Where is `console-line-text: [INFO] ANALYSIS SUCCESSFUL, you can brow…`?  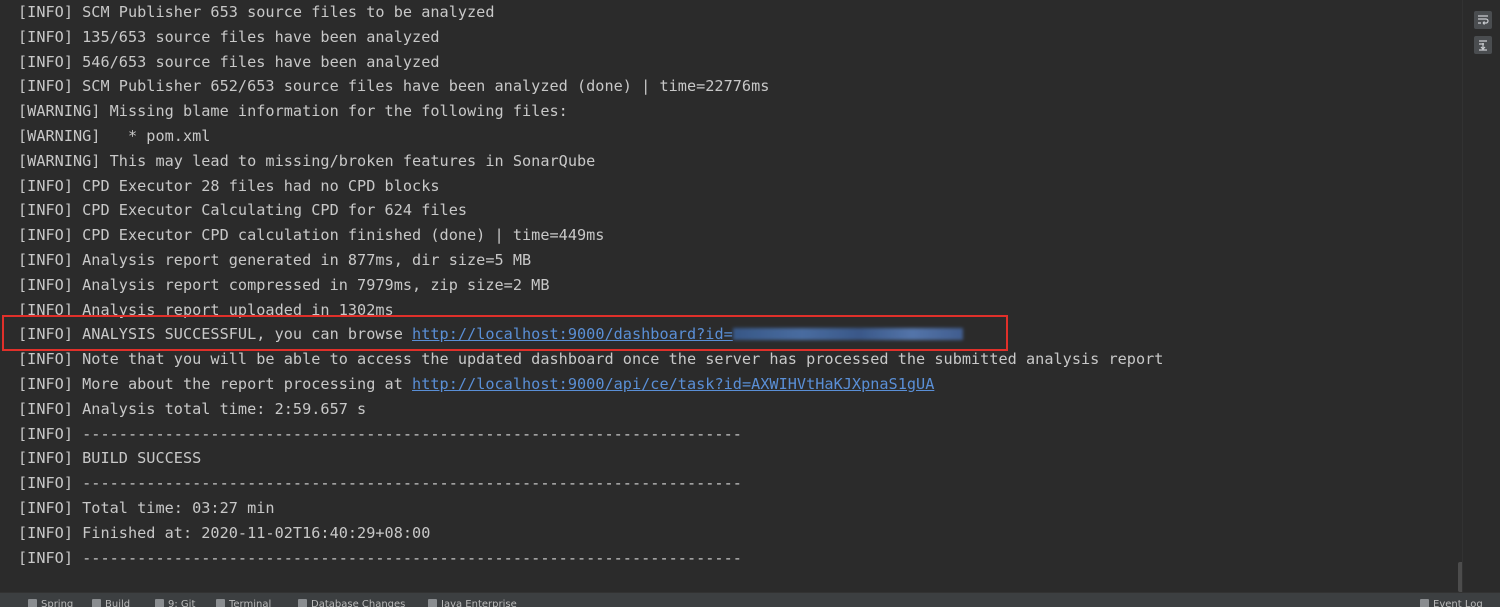
console-line-text: [INFO] ANALYSIS SUCCESSFUL, you can brow… is located at coordinates (215, 334).